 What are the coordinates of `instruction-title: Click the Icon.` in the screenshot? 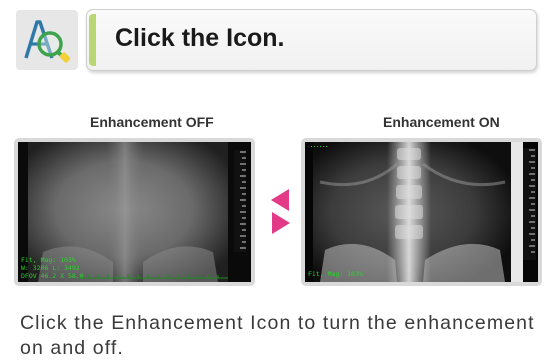 It's located at (200, 38).